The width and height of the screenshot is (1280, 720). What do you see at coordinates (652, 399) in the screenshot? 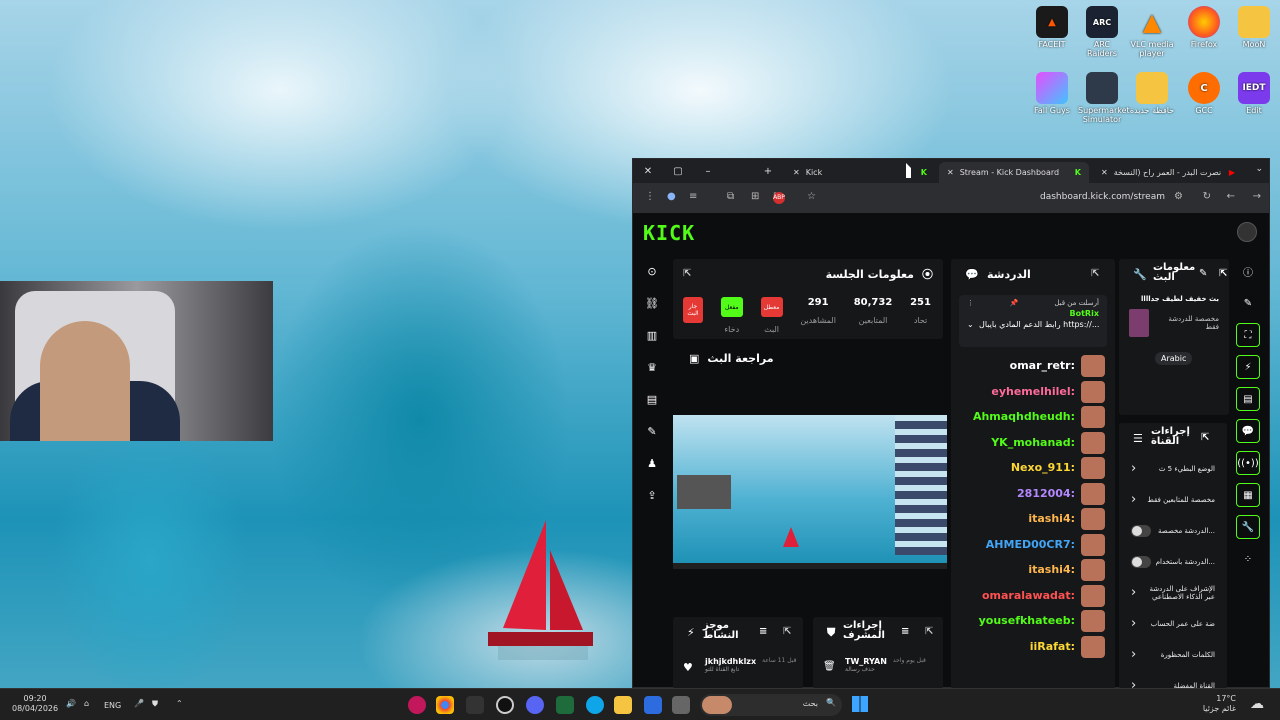
I see `video-icon: ▤` at bounding box center [652, 399].